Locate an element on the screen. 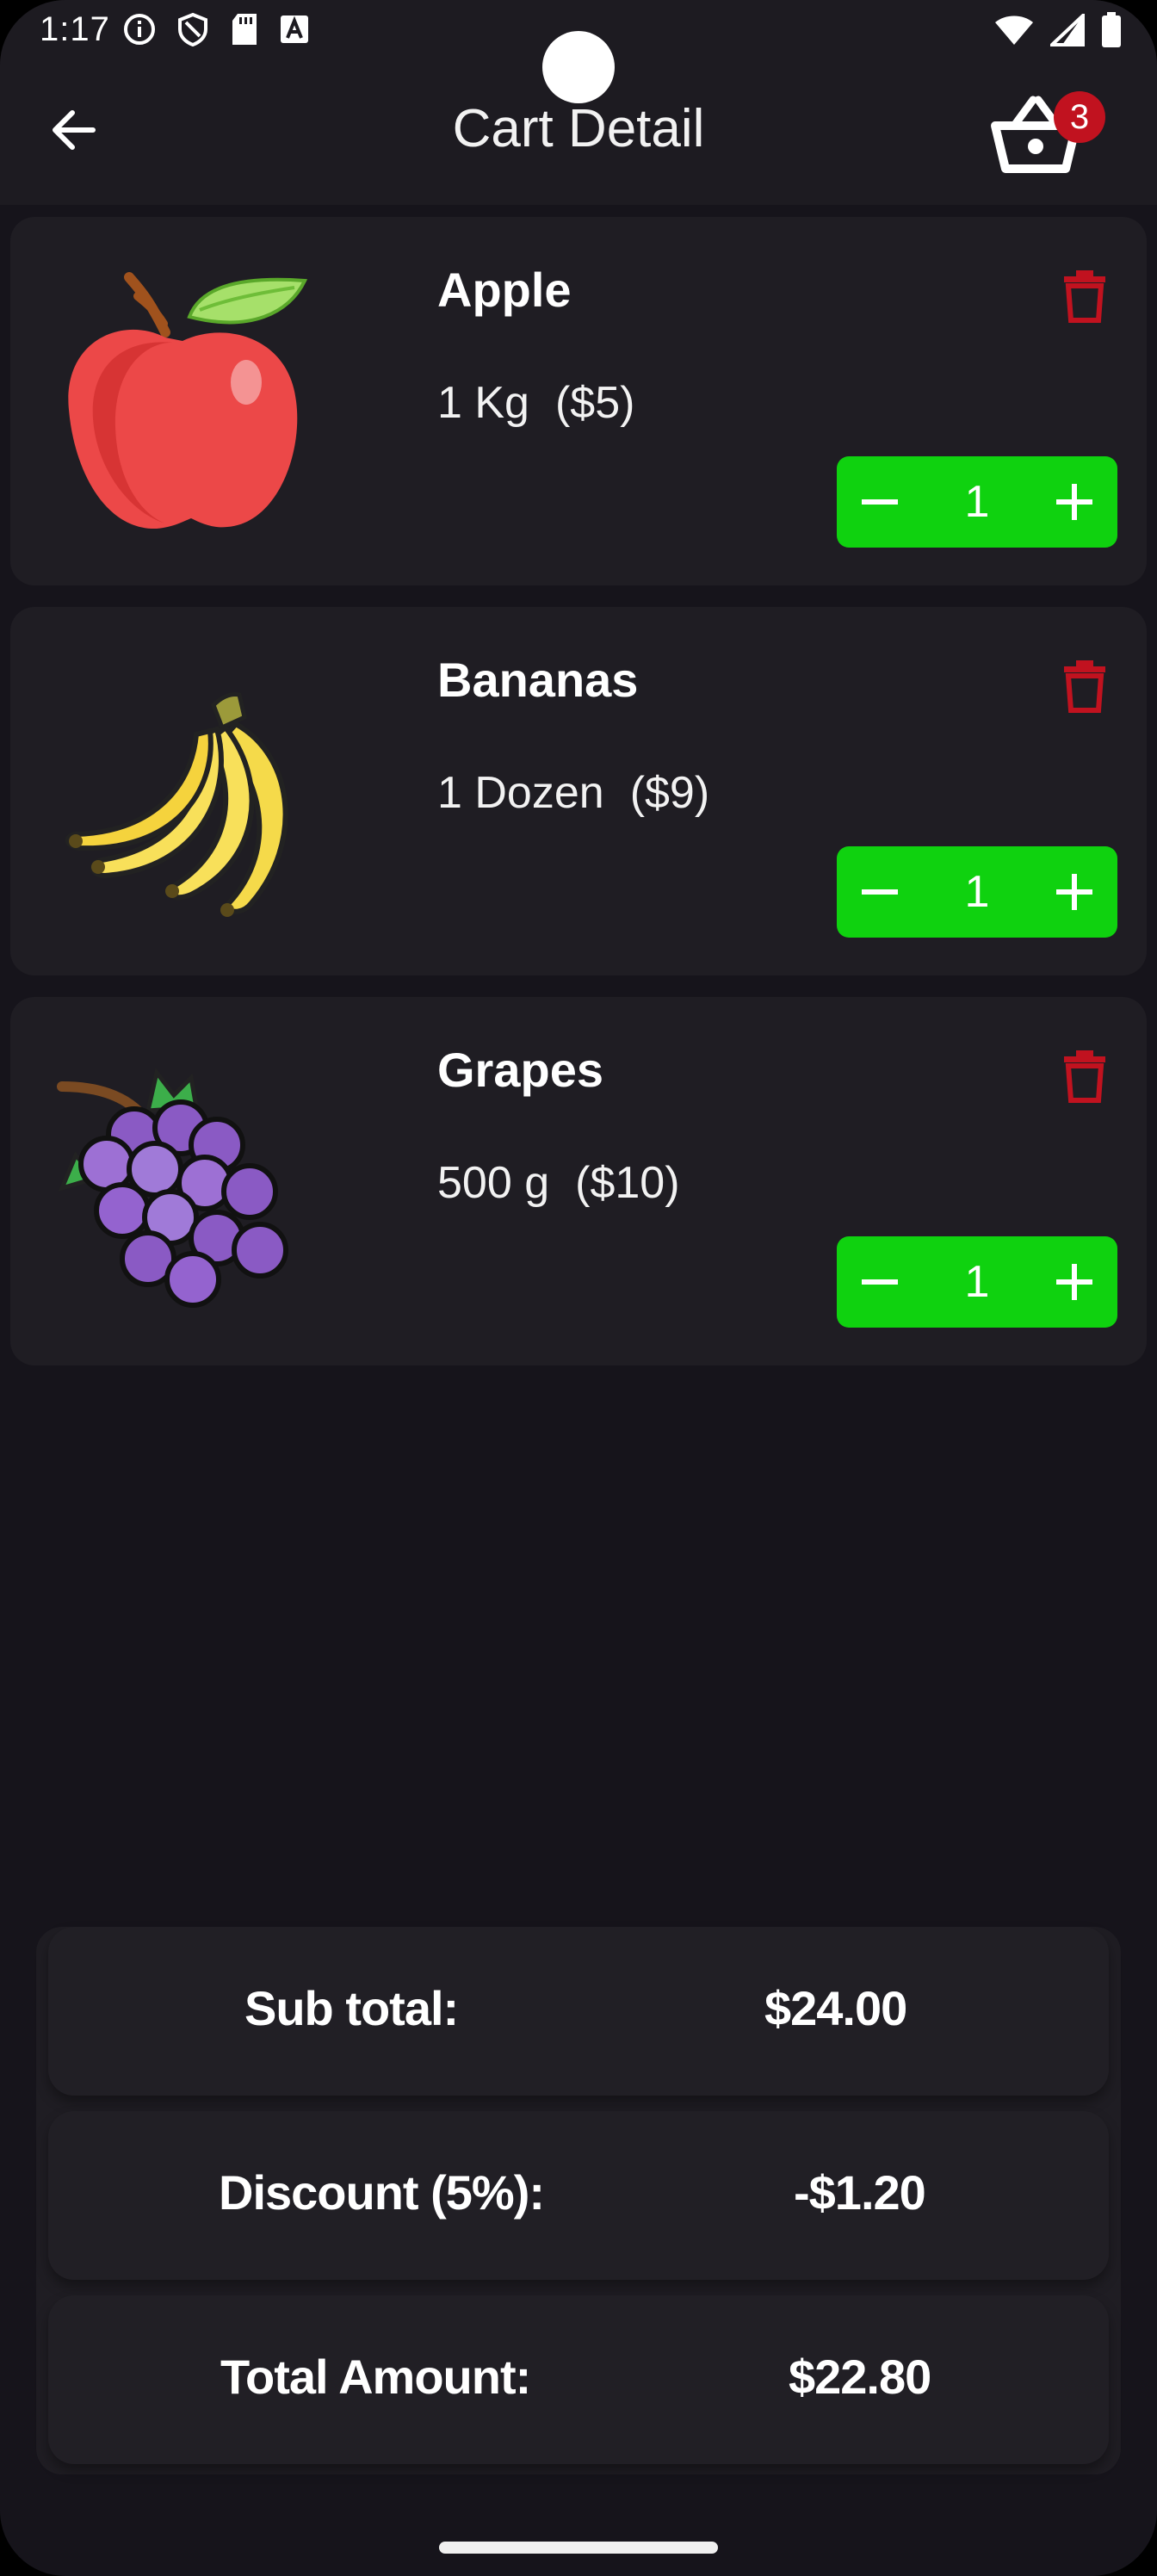  total-value: $22.80 is located at coordinates (860, 2377).